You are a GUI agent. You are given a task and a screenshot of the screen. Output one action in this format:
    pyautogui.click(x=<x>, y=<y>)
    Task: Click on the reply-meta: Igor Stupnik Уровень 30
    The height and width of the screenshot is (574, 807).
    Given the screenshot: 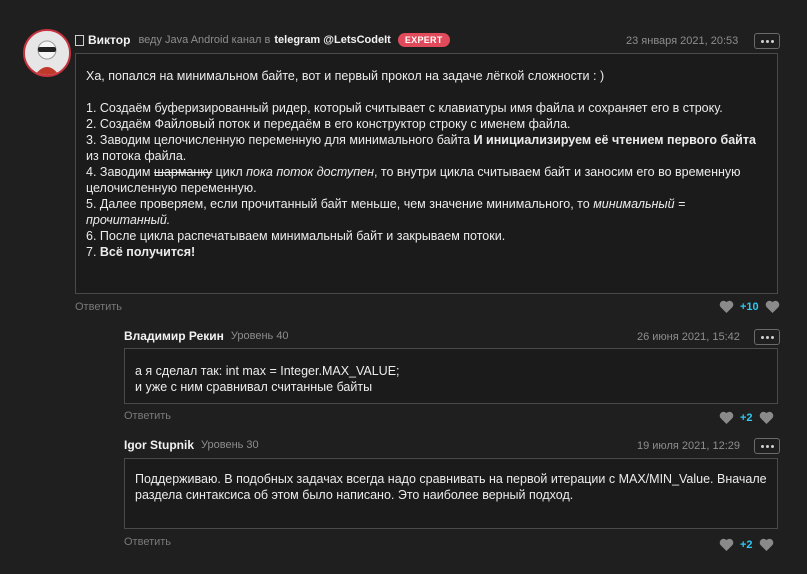 What is the action you would take?
    pyautogui.click(x=191, y=445)
    